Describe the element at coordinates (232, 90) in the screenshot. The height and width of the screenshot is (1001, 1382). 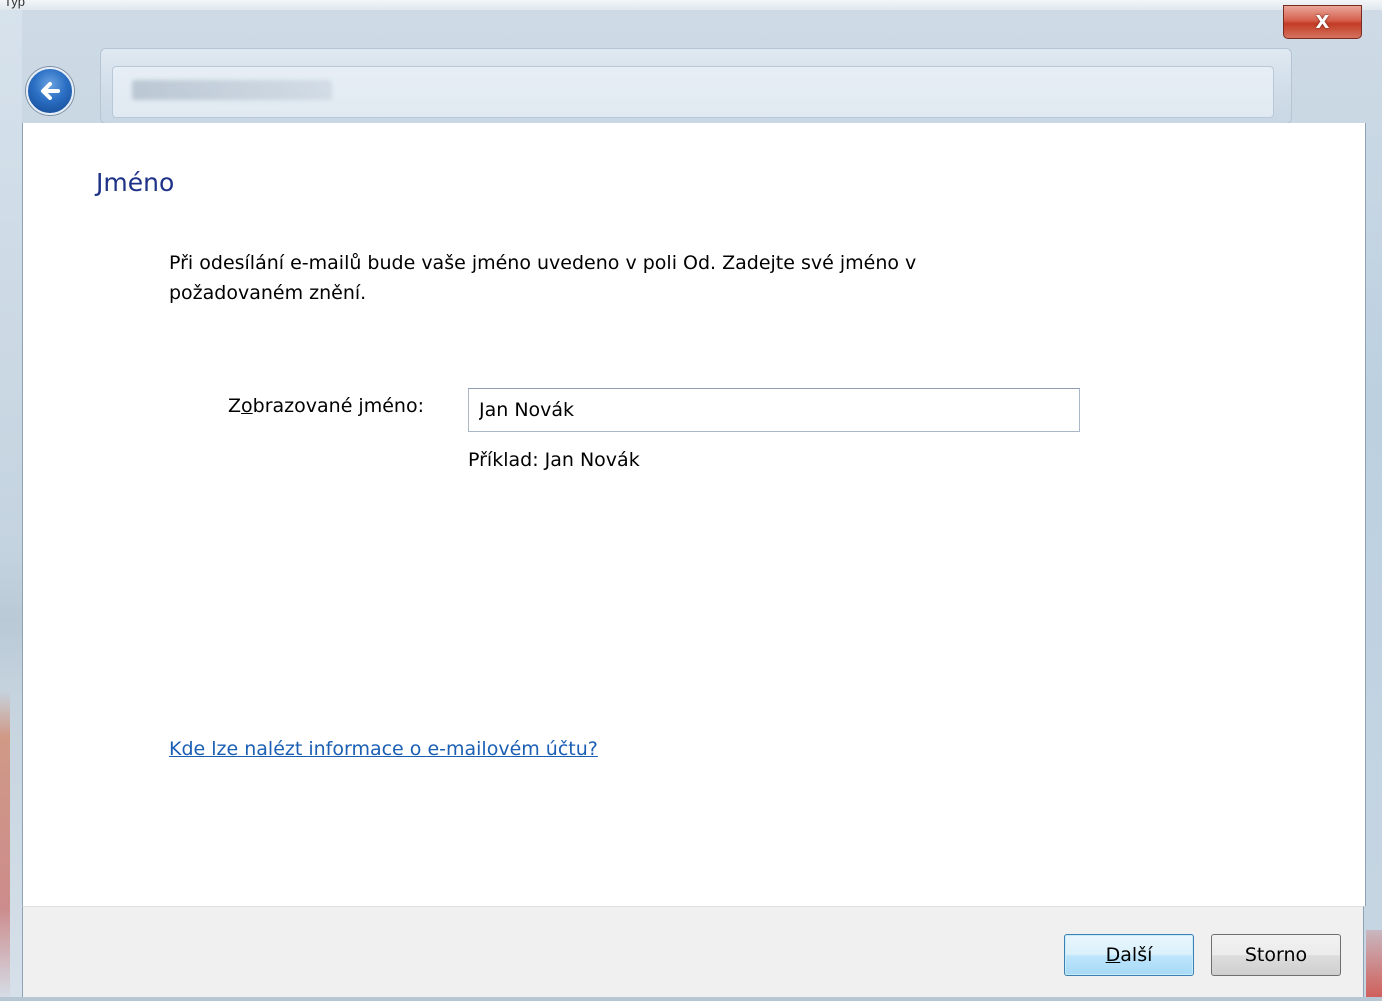
I see `address-bar-blurred-text` at that location.